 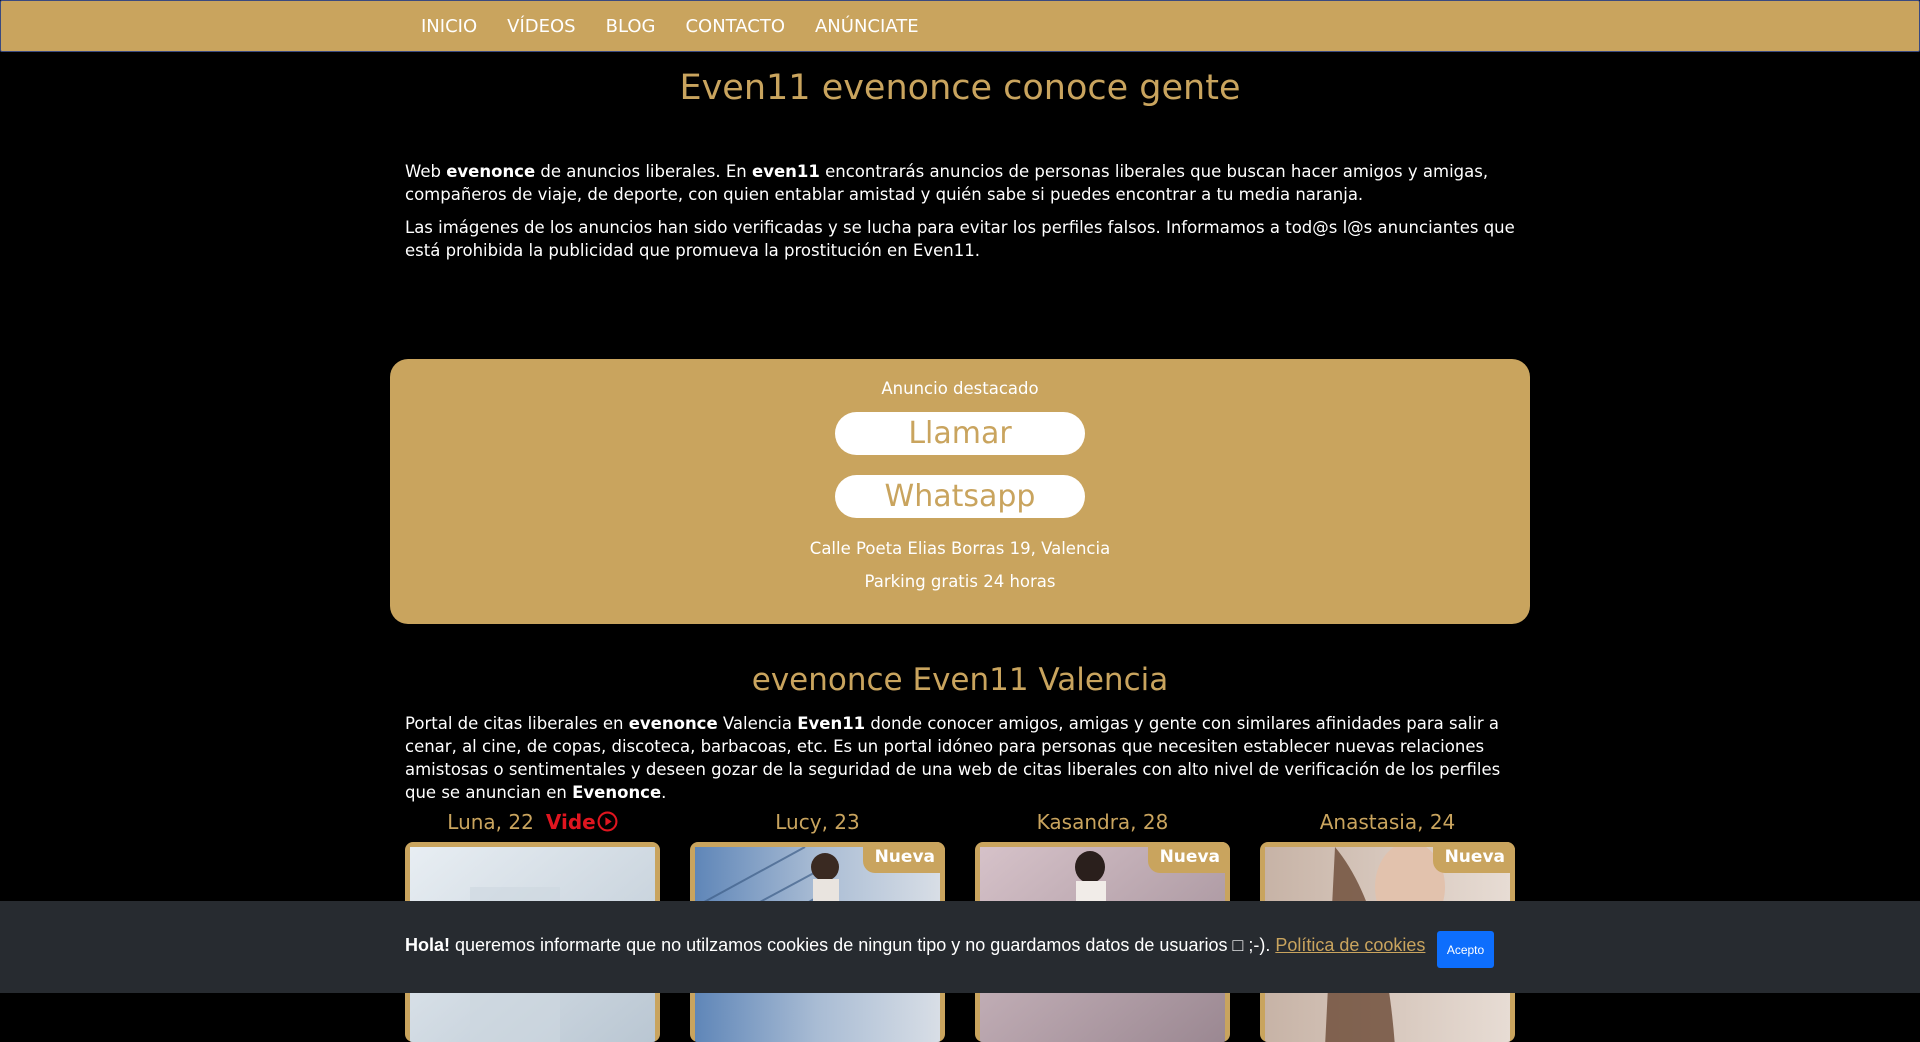 What do you see at coordinates (517, 723) in the screenshot?
I see `desc-text-span: Portal de citas liberales en` at bounding box center [517, 723].